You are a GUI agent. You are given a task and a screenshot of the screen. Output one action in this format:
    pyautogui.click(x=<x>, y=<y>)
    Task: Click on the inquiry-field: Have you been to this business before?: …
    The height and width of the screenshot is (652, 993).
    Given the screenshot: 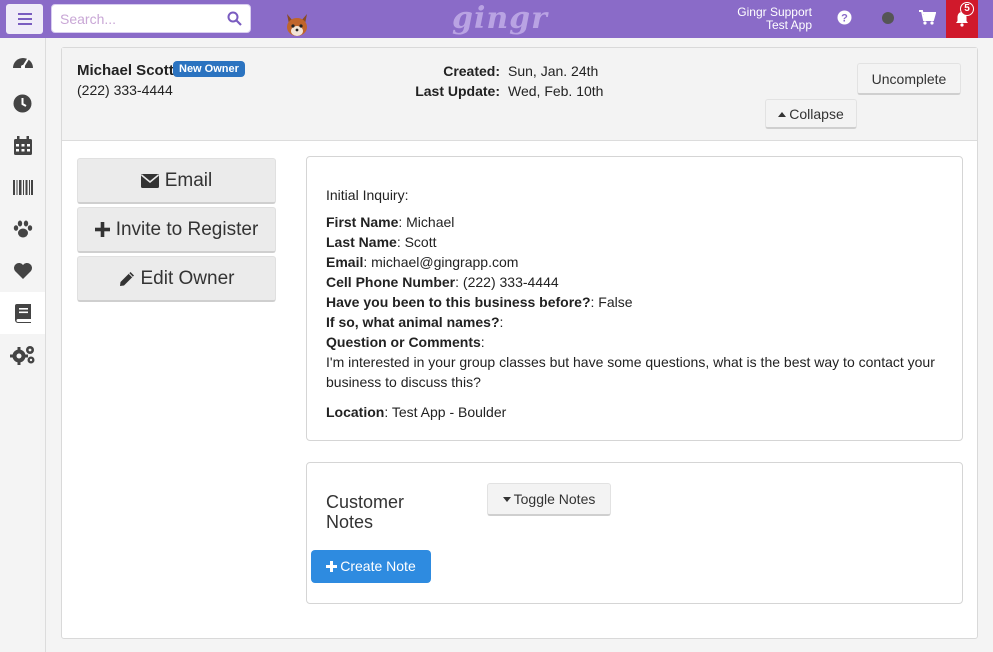 What is the action you would take?
    pyautogui.click(x=634, y=302)
    